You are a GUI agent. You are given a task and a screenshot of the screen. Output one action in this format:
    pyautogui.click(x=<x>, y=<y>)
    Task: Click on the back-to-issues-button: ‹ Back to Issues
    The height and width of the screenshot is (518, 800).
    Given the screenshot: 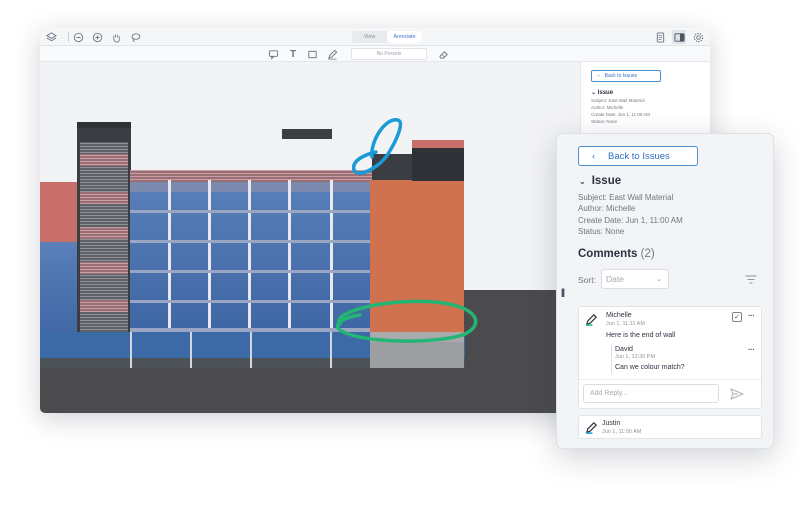 What is the action you would take?
    pyautogui.click(x=638, y=156)
    